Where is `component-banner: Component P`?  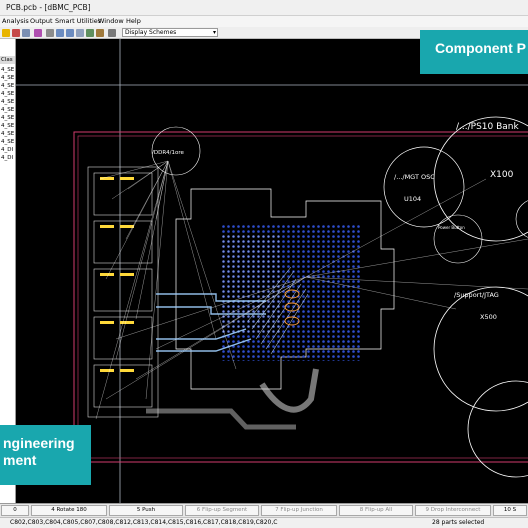
component-banner: Component P is located at coordinates (474, 52).